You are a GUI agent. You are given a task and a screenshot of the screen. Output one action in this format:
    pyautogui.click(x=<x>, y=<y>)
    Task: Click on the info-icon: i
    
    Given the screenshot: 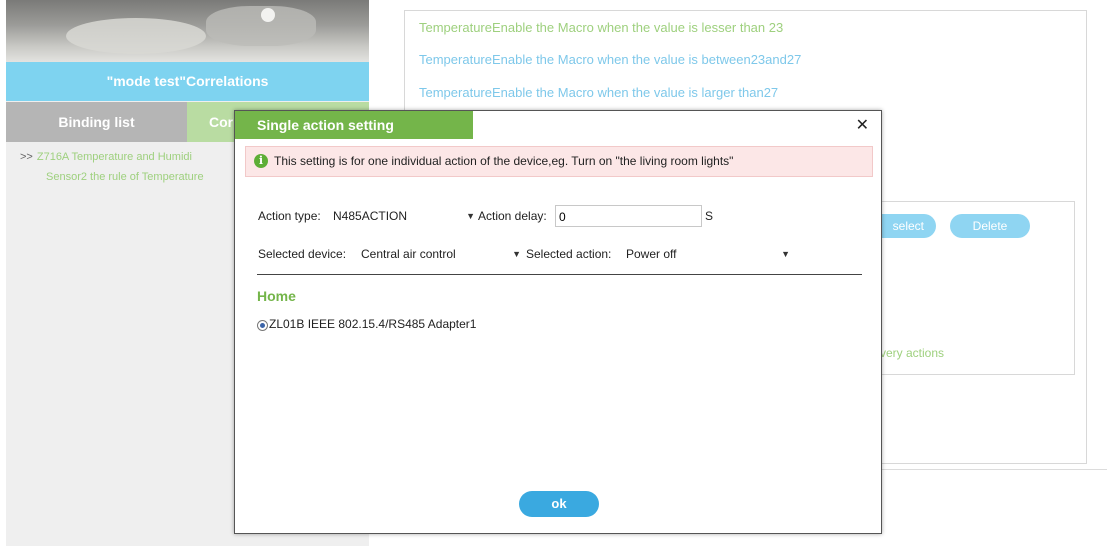 What is the action you would take?
    pyautogui.click(x=261, y=161)
    